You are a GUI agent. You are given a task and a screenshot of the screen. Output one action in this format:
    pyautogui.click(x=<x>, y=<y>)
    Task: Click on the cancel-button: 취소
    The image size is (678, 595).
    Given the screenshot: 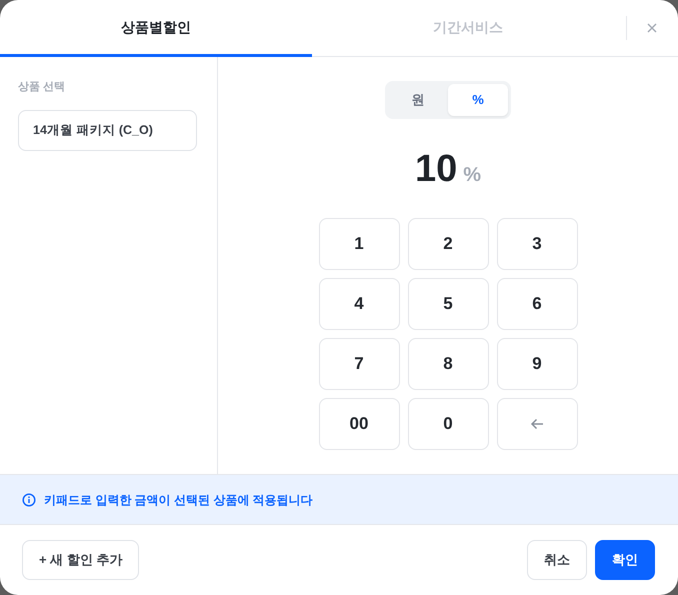 What is the action you would take?
    pyautogui.click(x=557, y=560)
    